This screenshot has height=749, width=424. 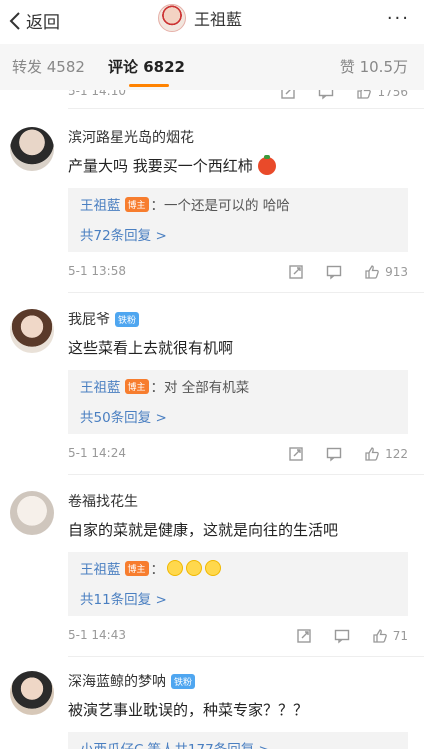 What do you see at coordinates (89, 320) in the screenshot?
I see `commenter-name-text: 我屁爷` at bounding box center [89, 320].